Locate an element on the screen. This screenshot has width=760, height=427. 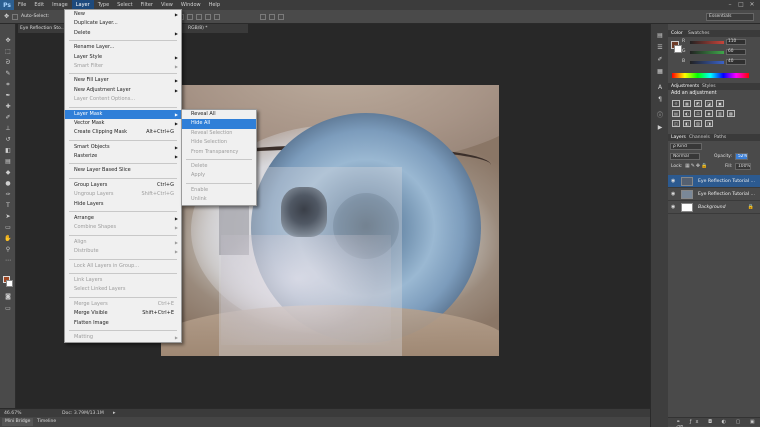
quick-mask-icon: ◙ is located at coordinates (8, 296).